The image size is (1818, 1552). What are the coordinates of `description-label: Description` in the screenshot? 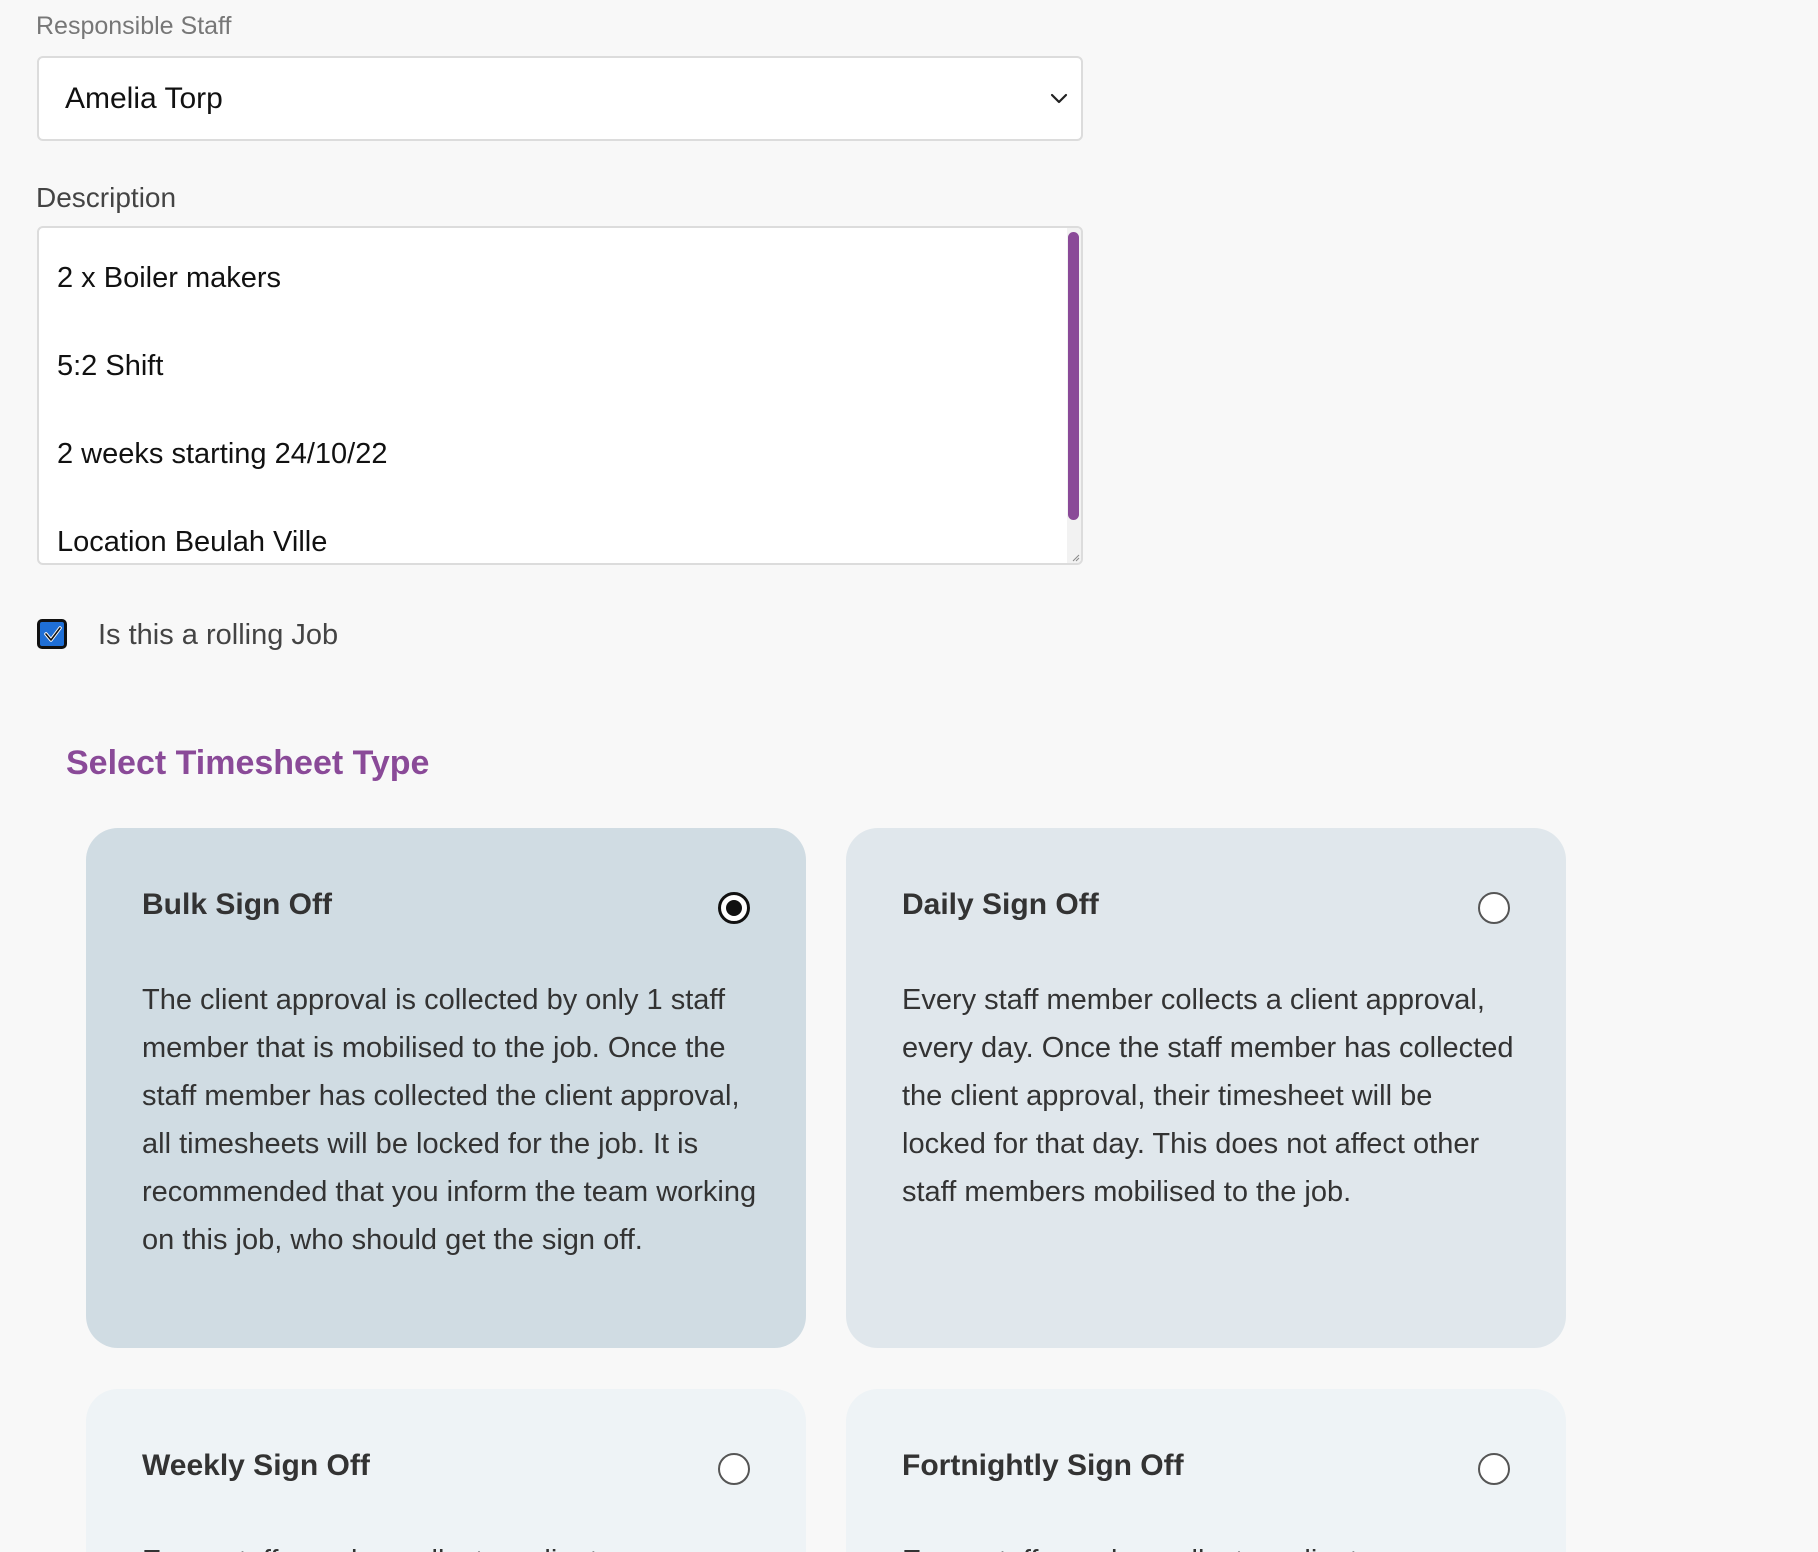 It's located at (106, 197).